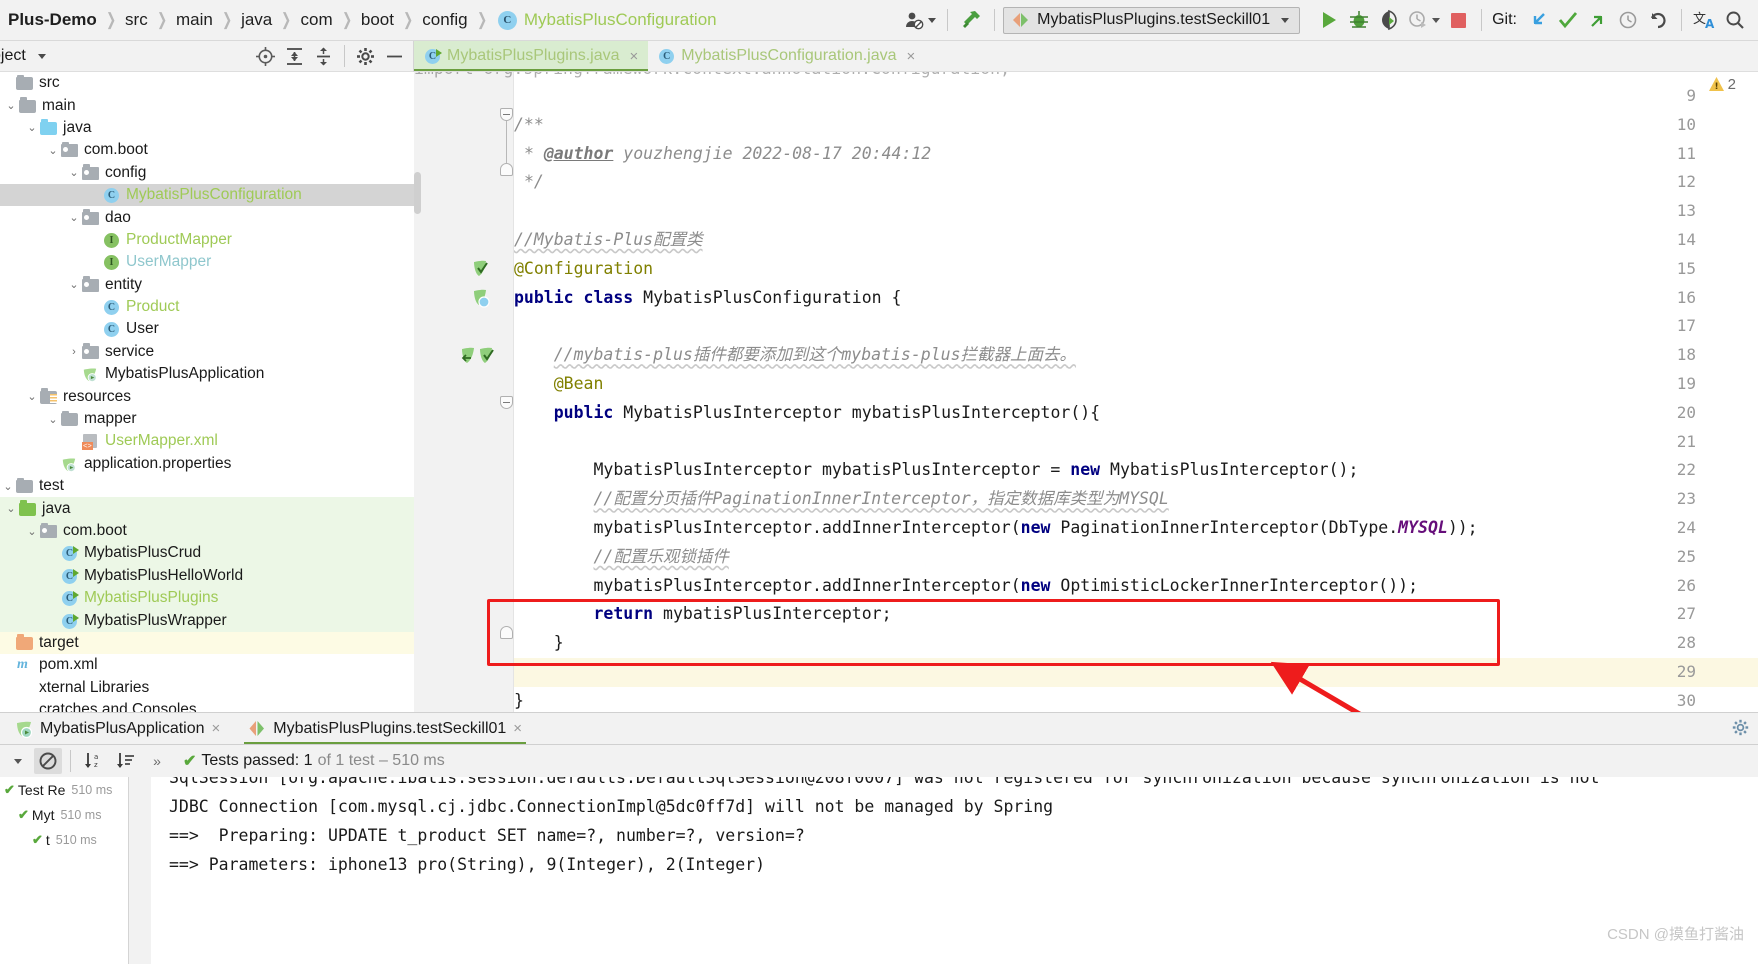 This screenshot has height=964, width=1758. I want to click on sort-by-duration-icon, so click(125, 761).